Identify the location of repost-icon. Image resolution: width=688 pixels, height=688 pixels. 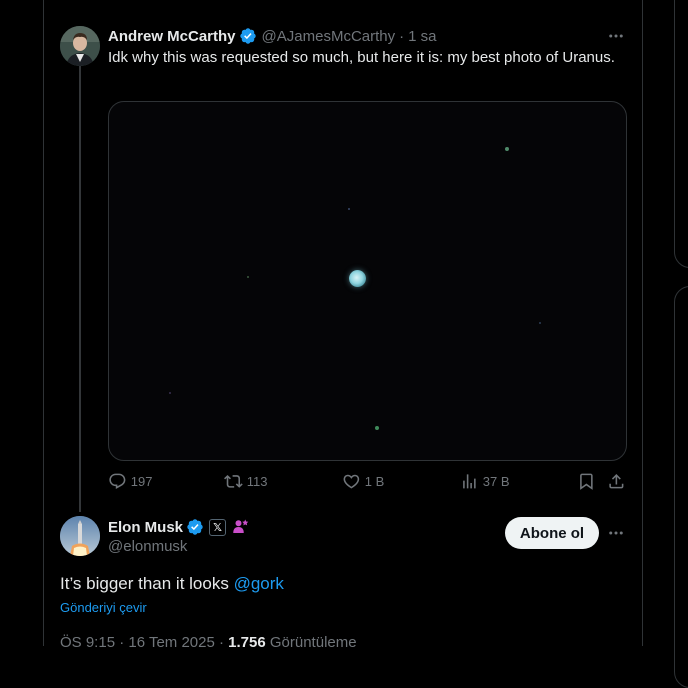
(233, 481).